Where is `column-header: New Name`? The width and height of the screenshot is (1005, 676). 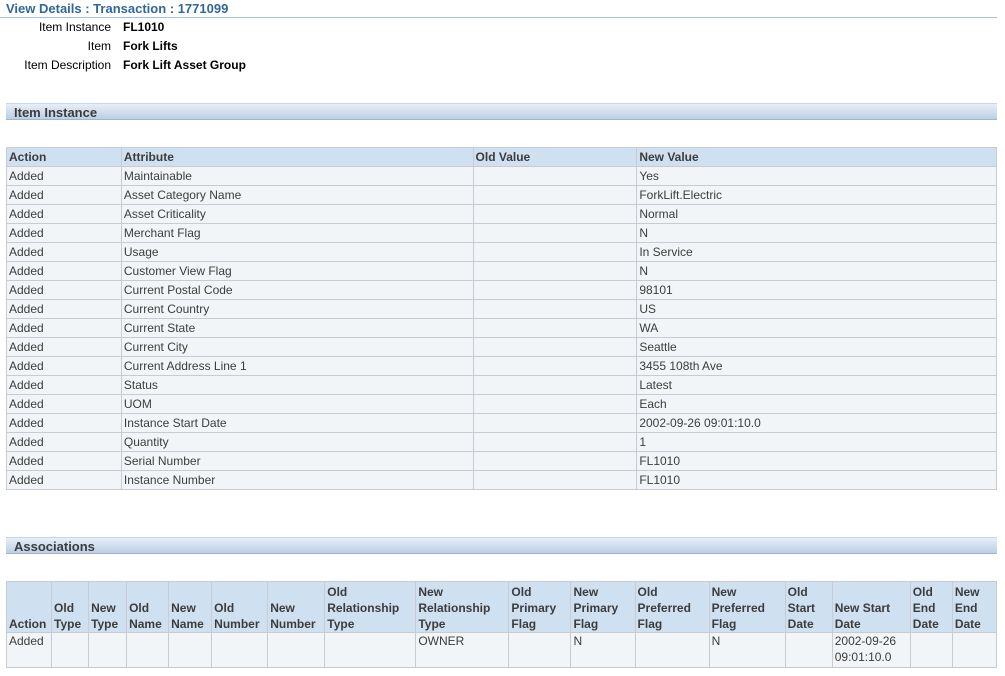
column-header: New Name is located at coordinates (190, 607).